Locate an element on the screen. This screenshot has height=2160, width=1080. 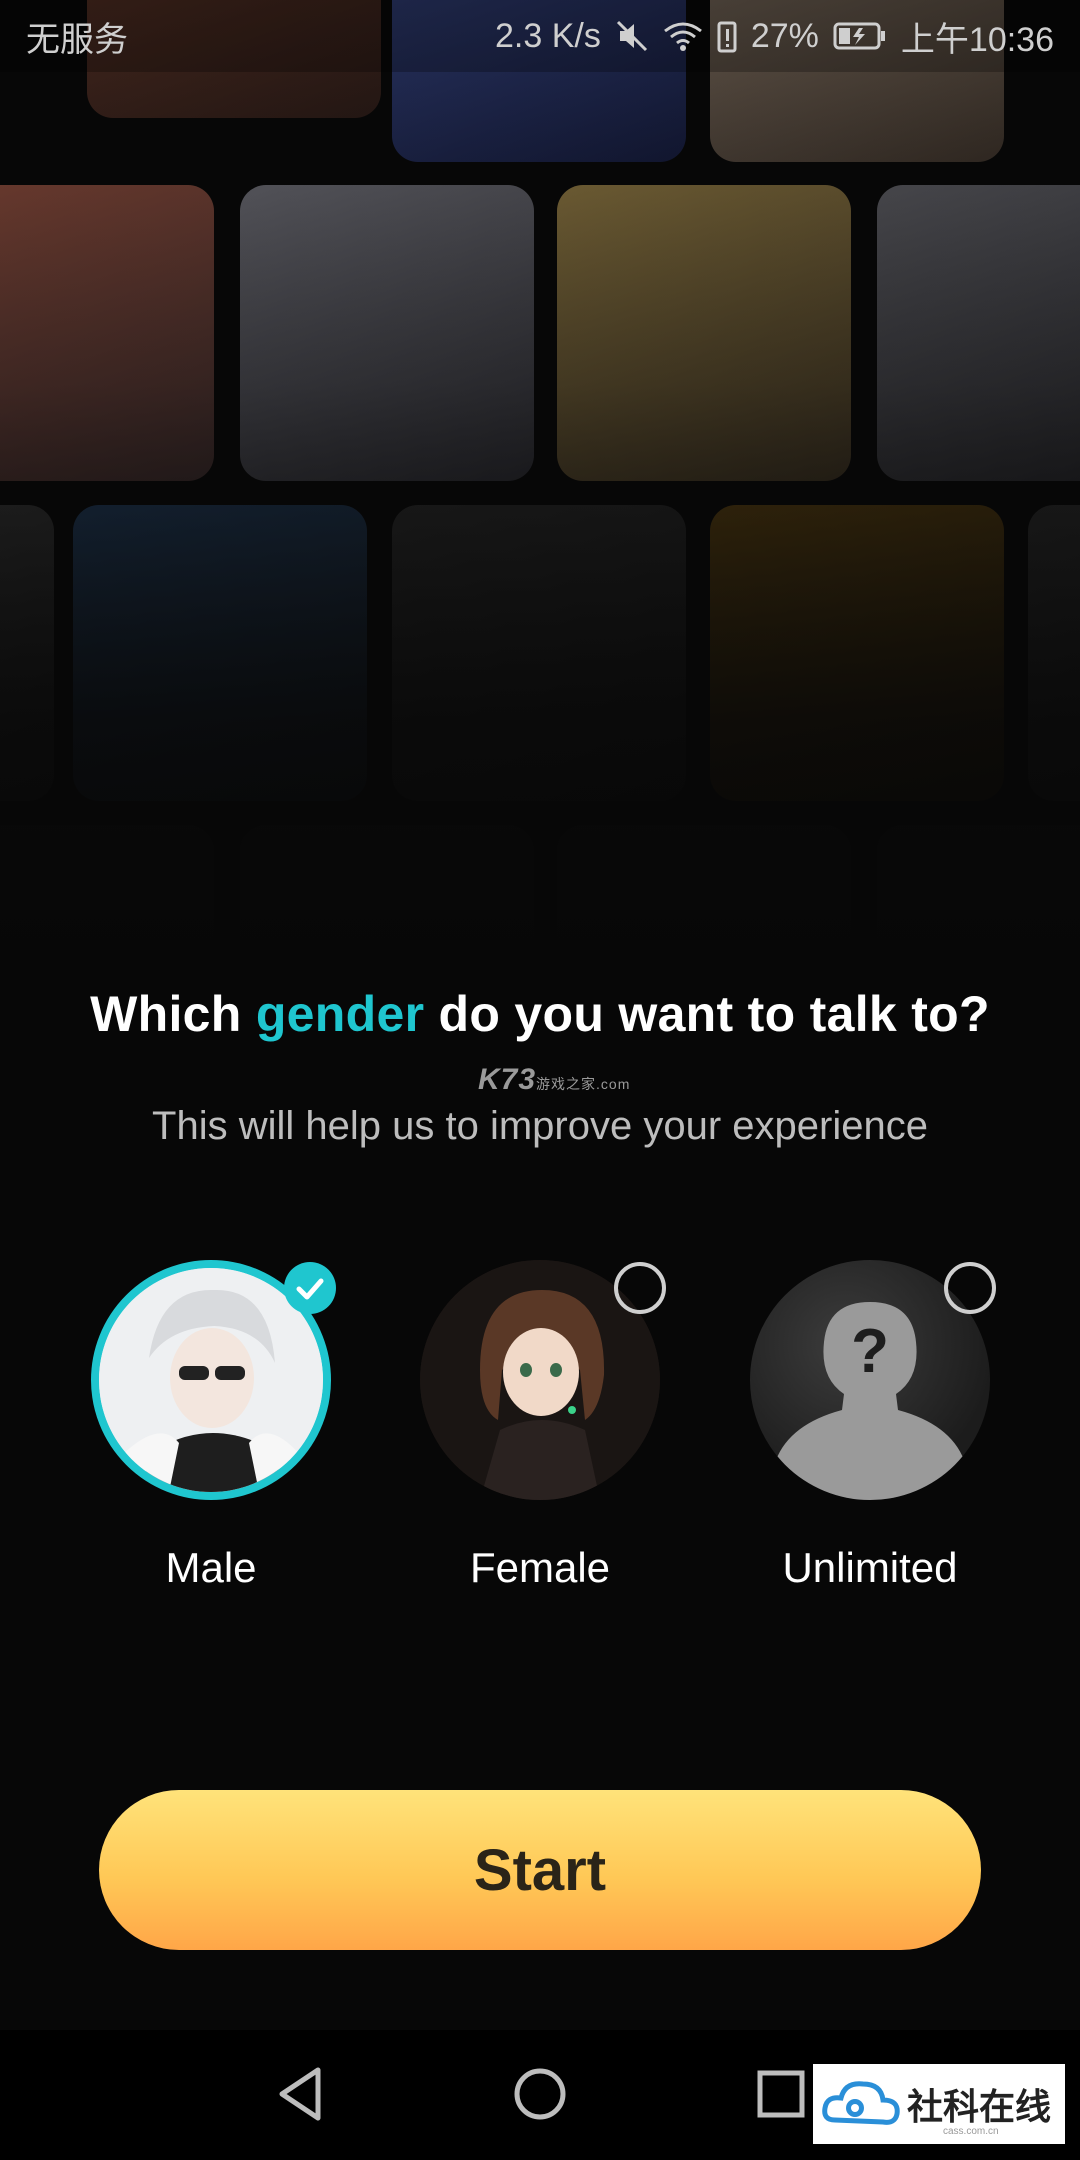
mute-icon is located at coordinates (632, 36).